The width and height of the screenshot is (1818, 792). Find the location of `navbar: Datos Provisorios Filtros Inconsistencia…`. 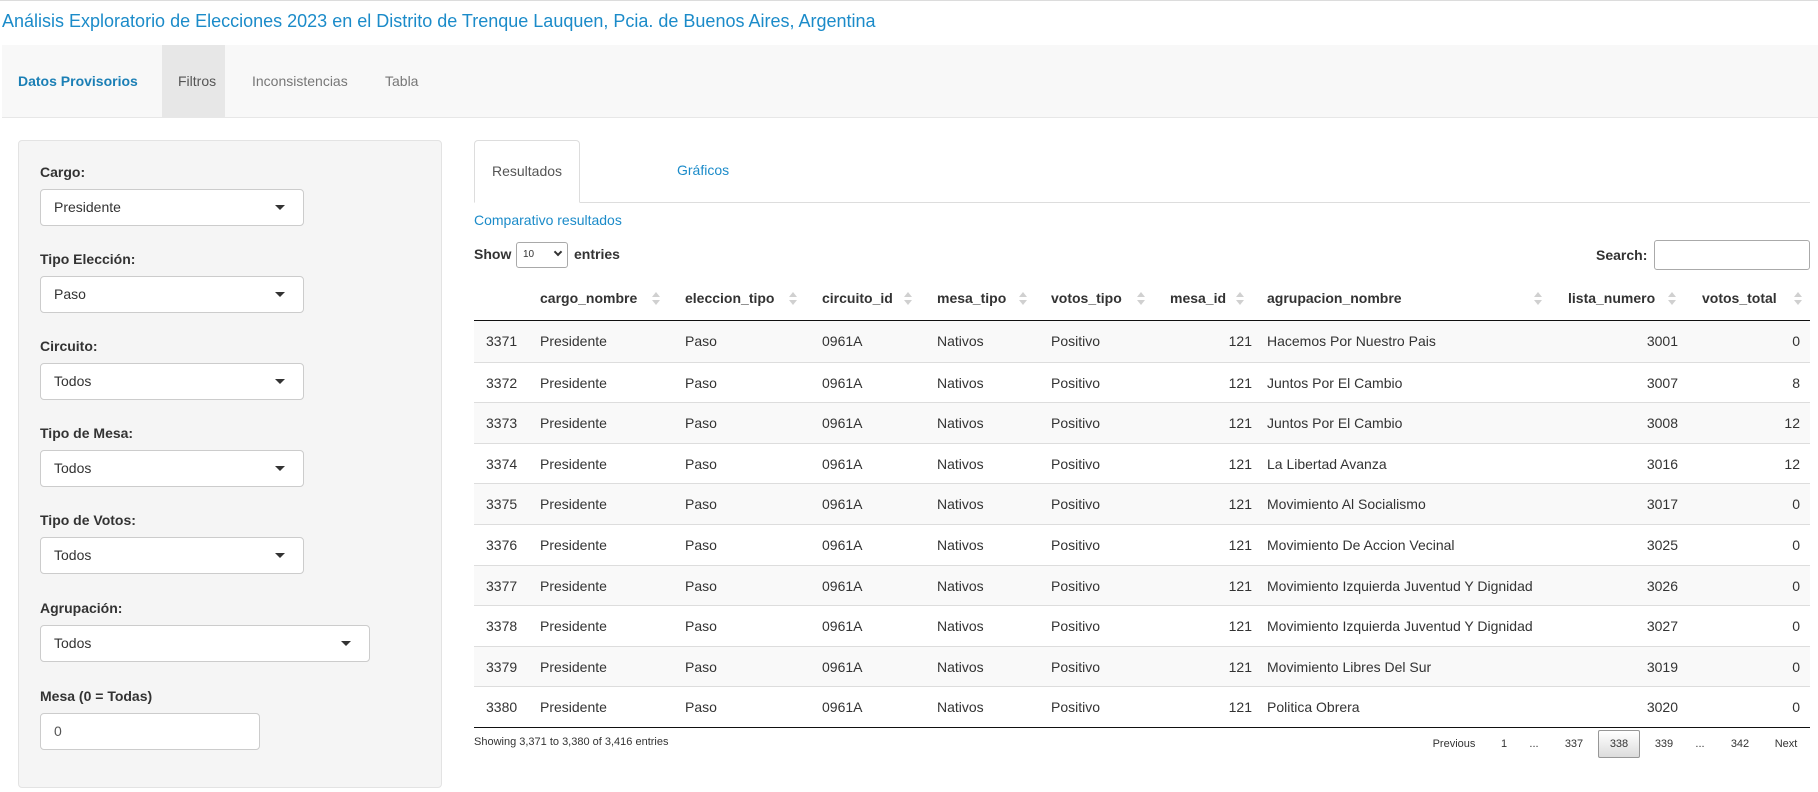

navbar: Datos Provisorios Filtros Inconsistencia… is located at coordinates (910, 81).